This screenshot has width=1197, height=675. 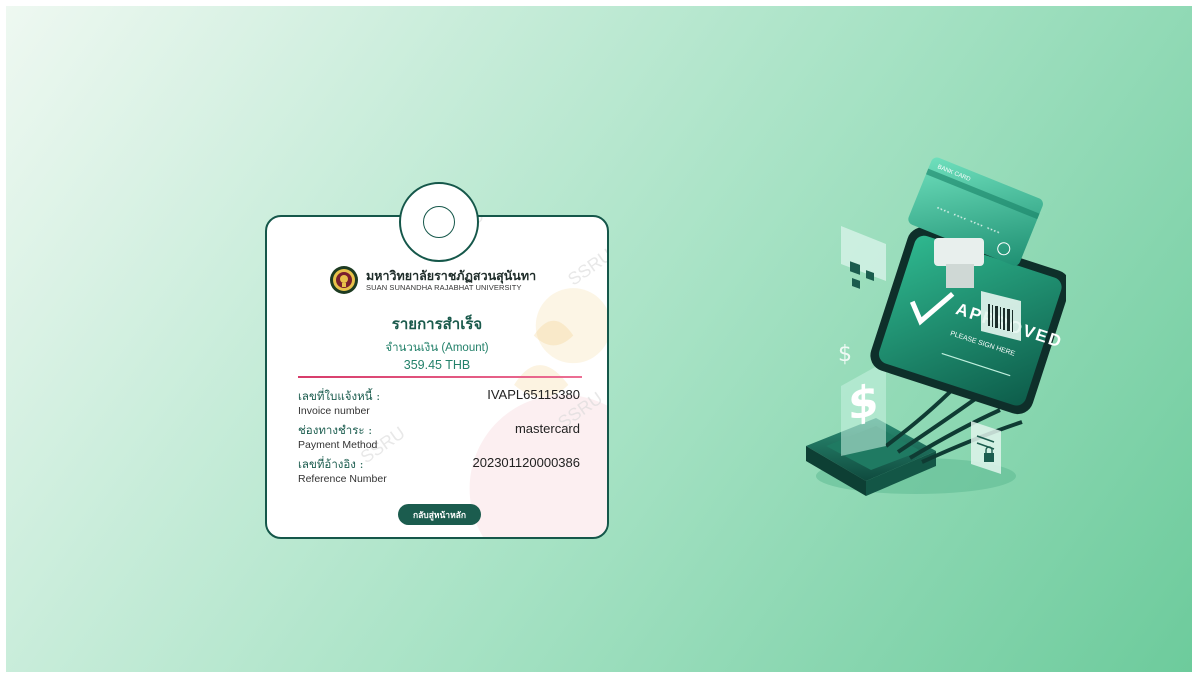 What do you see at coordinates (585, 267) in the screenshot?
I see `svg-text: SSRU` at bounding box center [585, 267].